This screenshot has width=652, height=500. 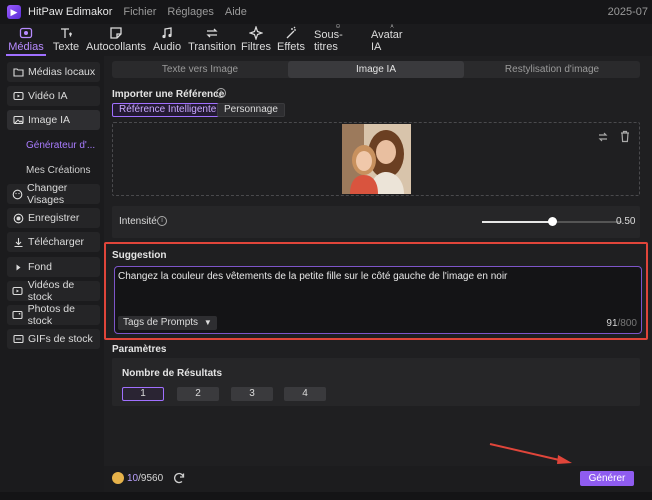 I want to click on sidebar-item-local-media: Médias locaux, so click(x=53, y=72).